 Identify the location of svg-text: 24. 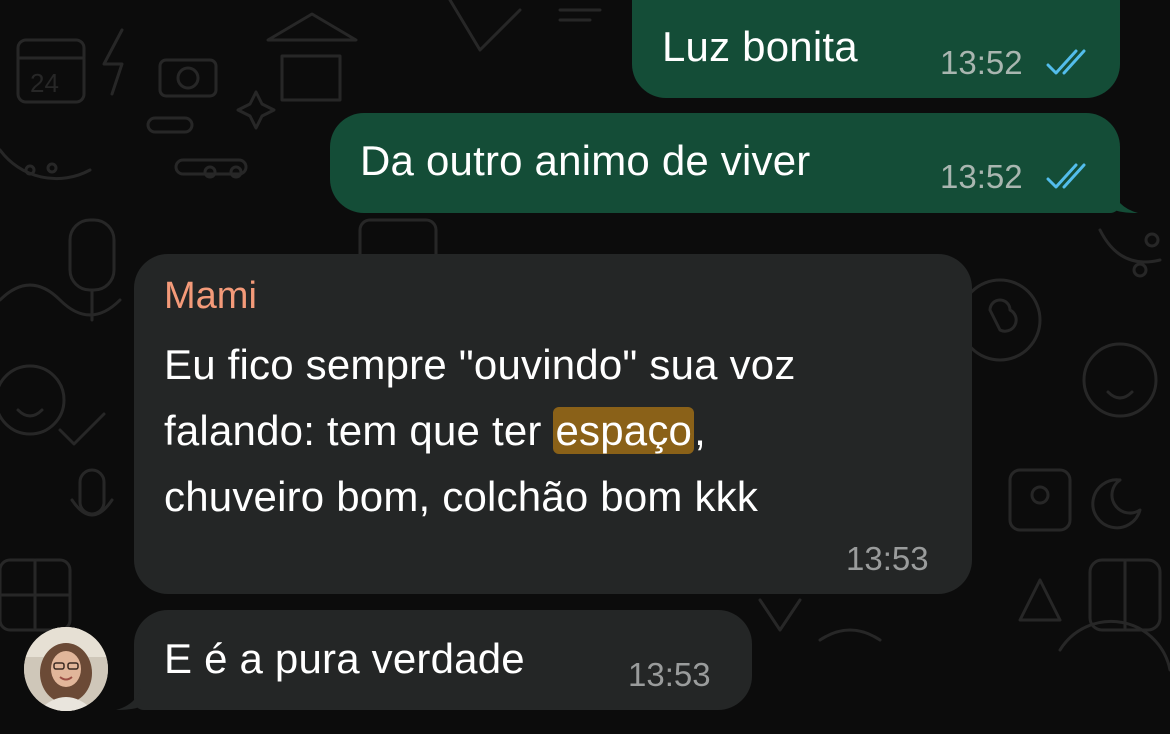
(44, 83).